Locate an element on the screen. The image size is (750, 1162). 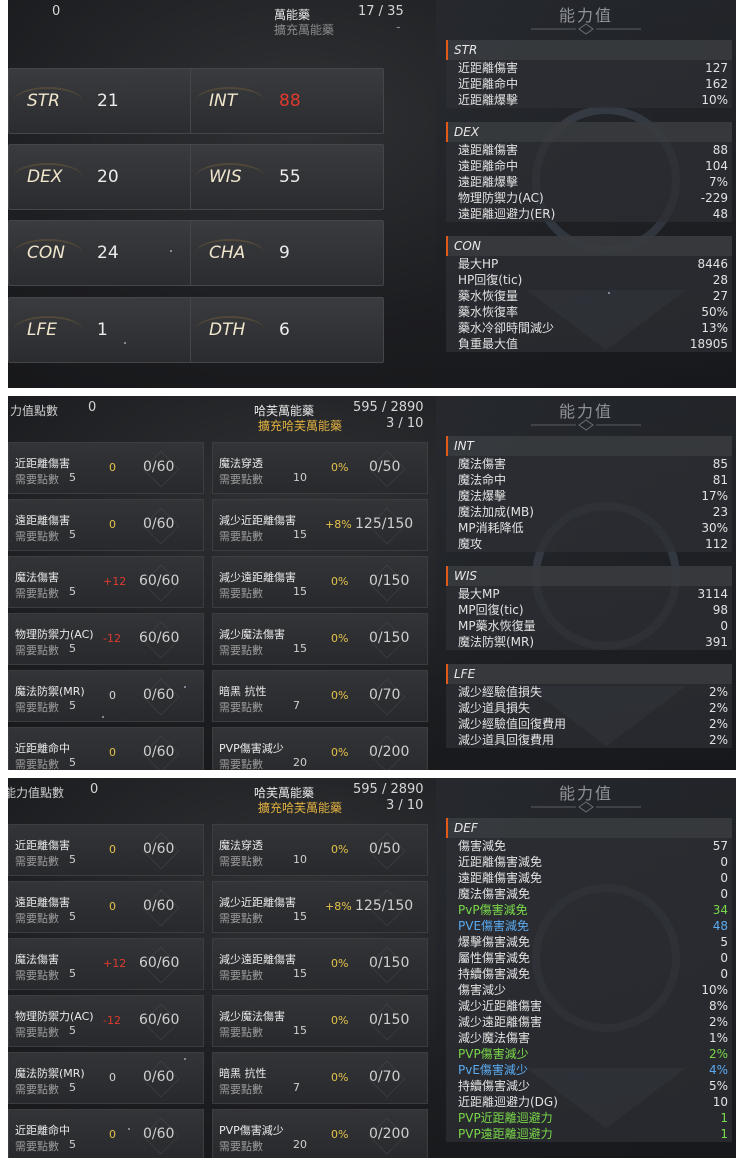
extended-elixir-value: 3 / 10 is located at coordinates (405, 805).